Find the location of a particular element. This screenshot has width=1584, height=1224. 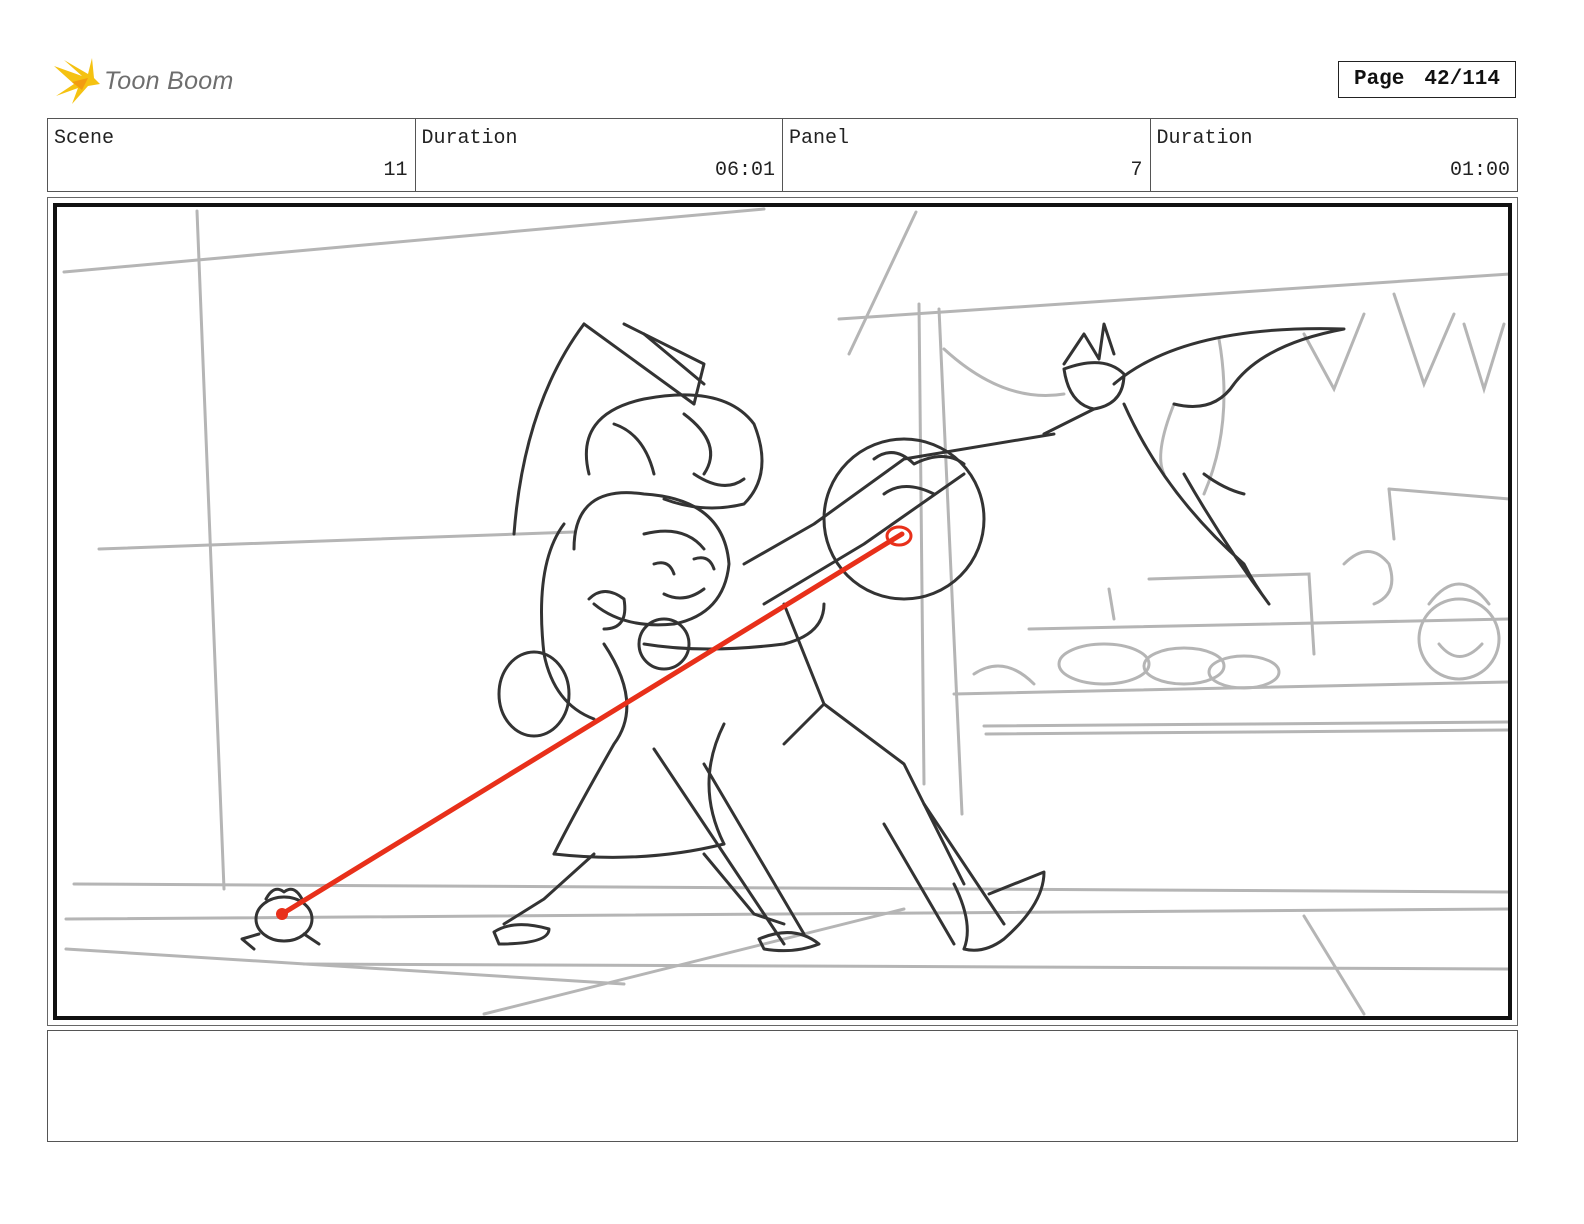

scene-value: 11 is located at coordinates (395, 170).